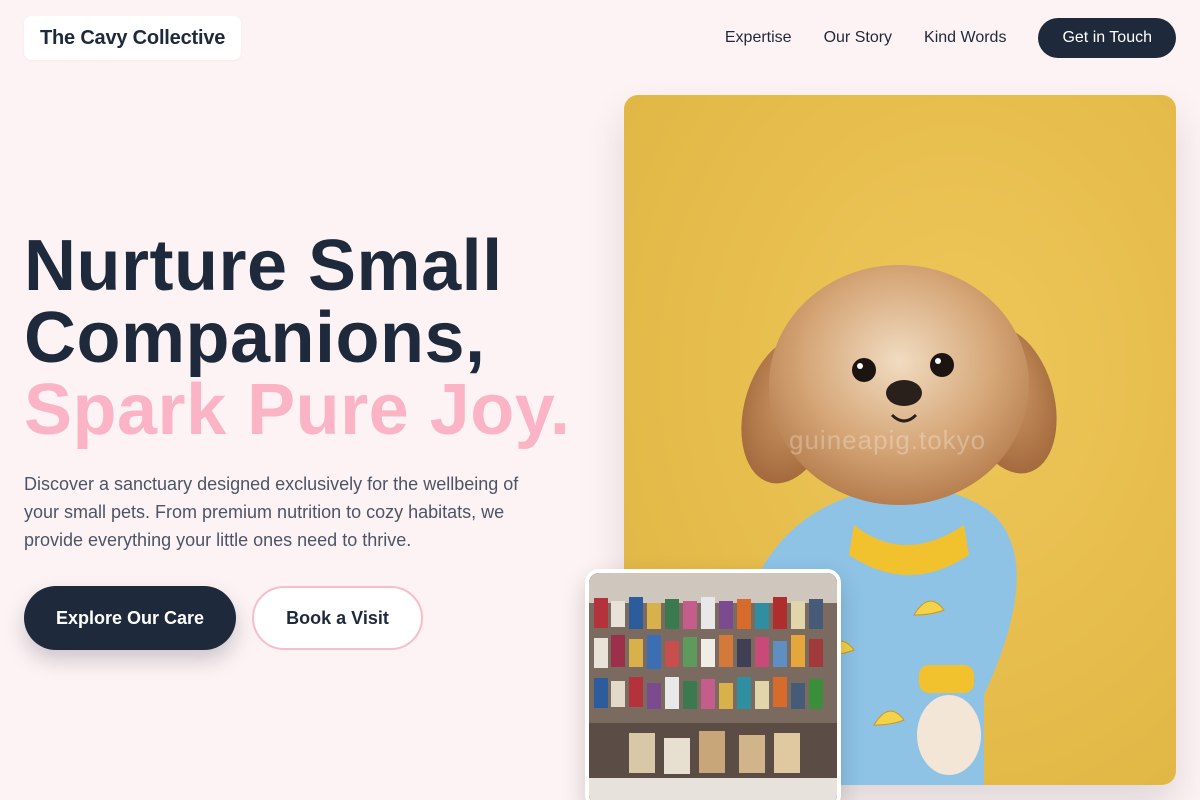  I want to click on nav-link-kind-words: Kind Words, so click(965, 38).